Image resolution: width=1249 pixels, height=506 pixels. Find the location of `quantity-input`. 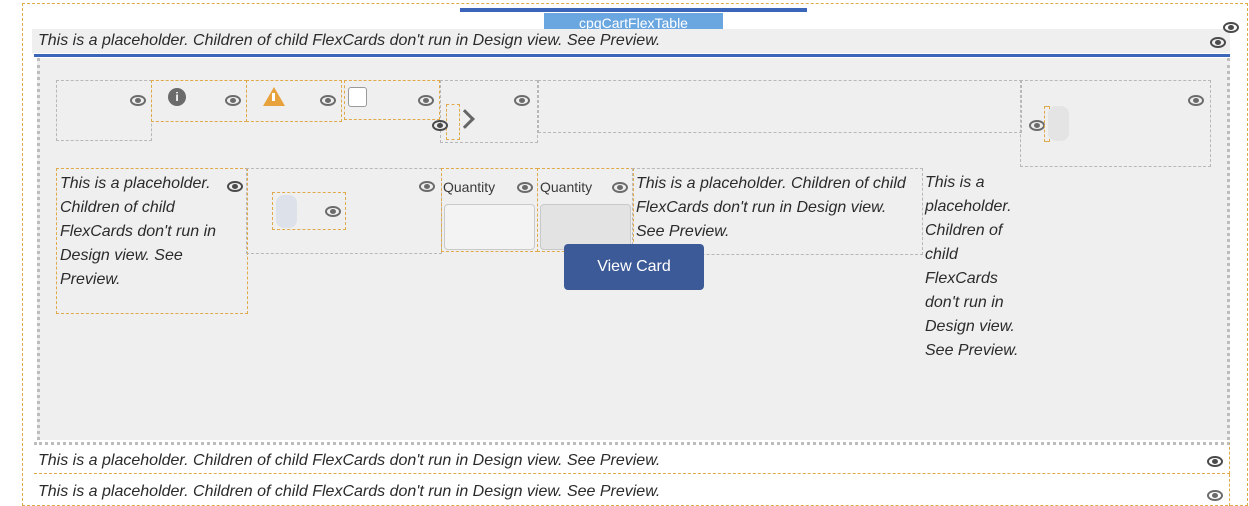

quantity-input is located at coordinates (489, 227).